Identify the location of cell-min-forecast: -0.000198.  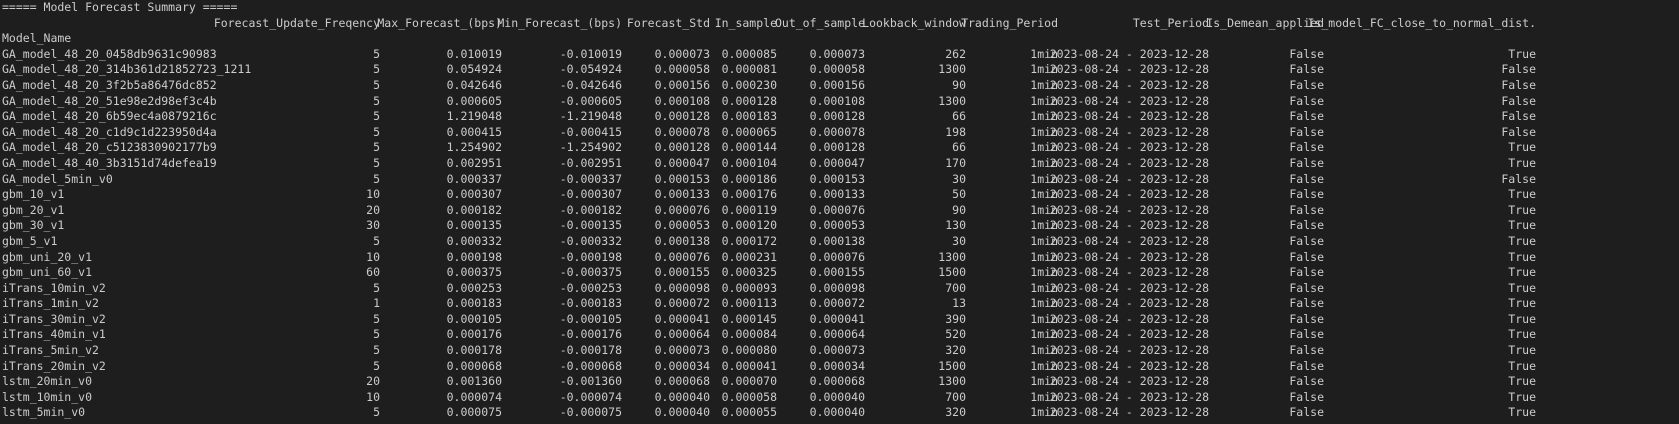
(590, 256).